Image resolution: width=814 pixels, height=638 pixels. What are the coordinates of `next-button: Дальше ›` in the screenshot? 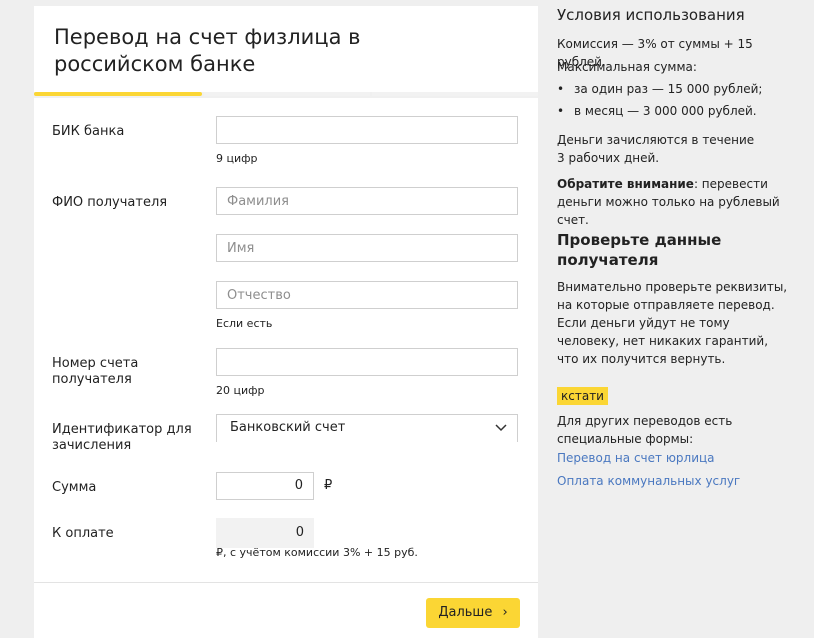 It's located at (473, 613).